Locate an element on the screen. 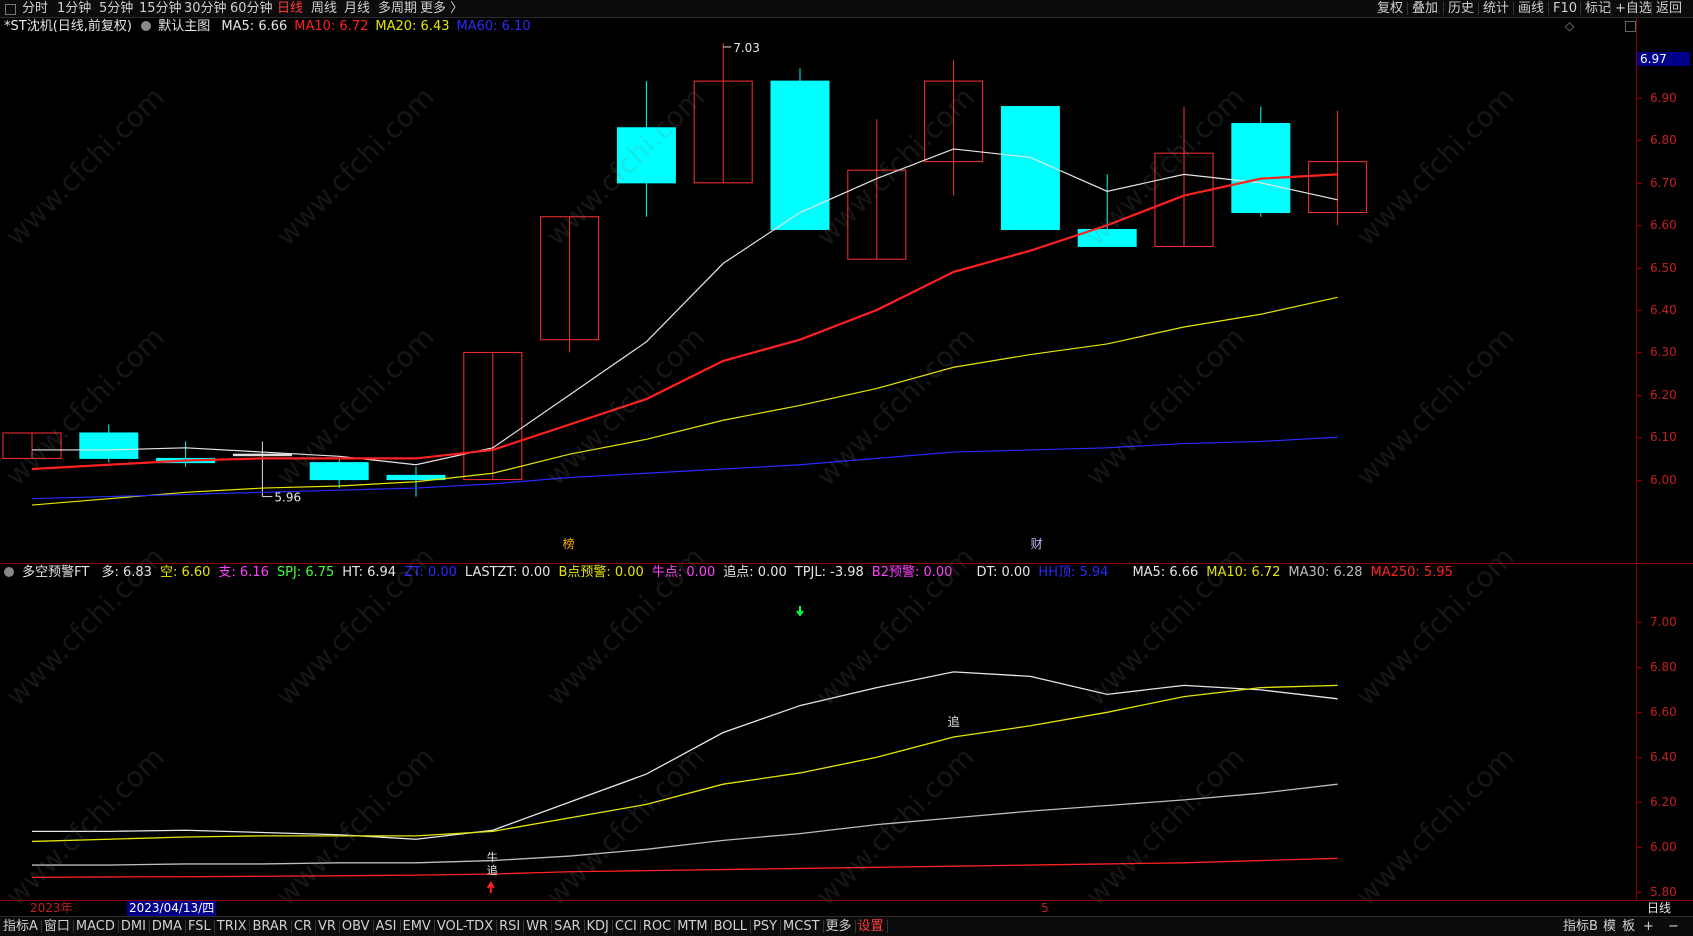  indicator-tab-5: FSL is located at coordinates (199, 926).